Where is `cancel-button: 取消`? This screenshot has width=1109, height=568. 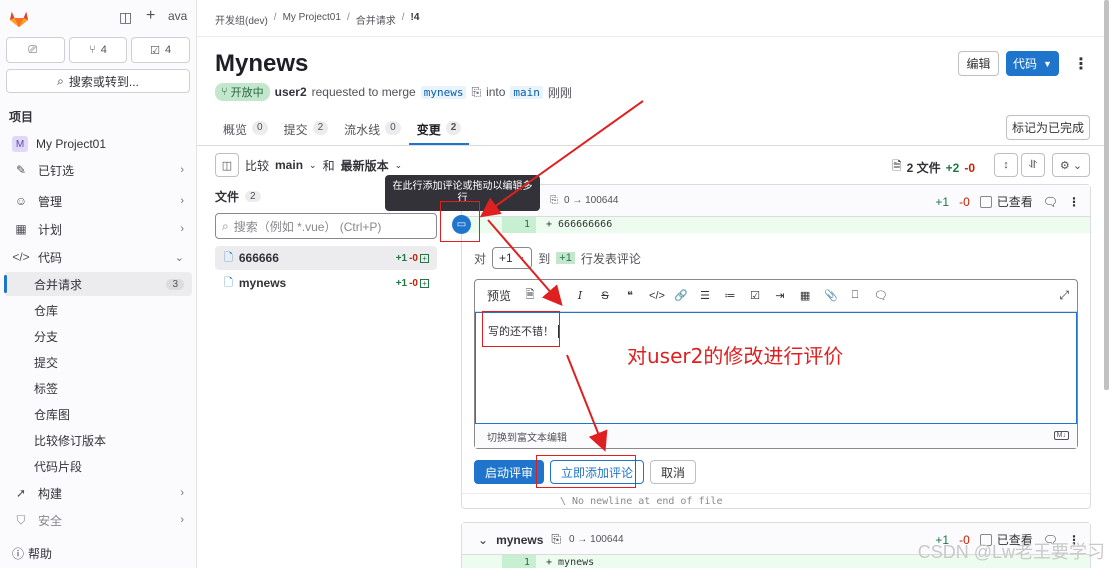
cancel-button: 取消 is located at coordinates (673, 472).